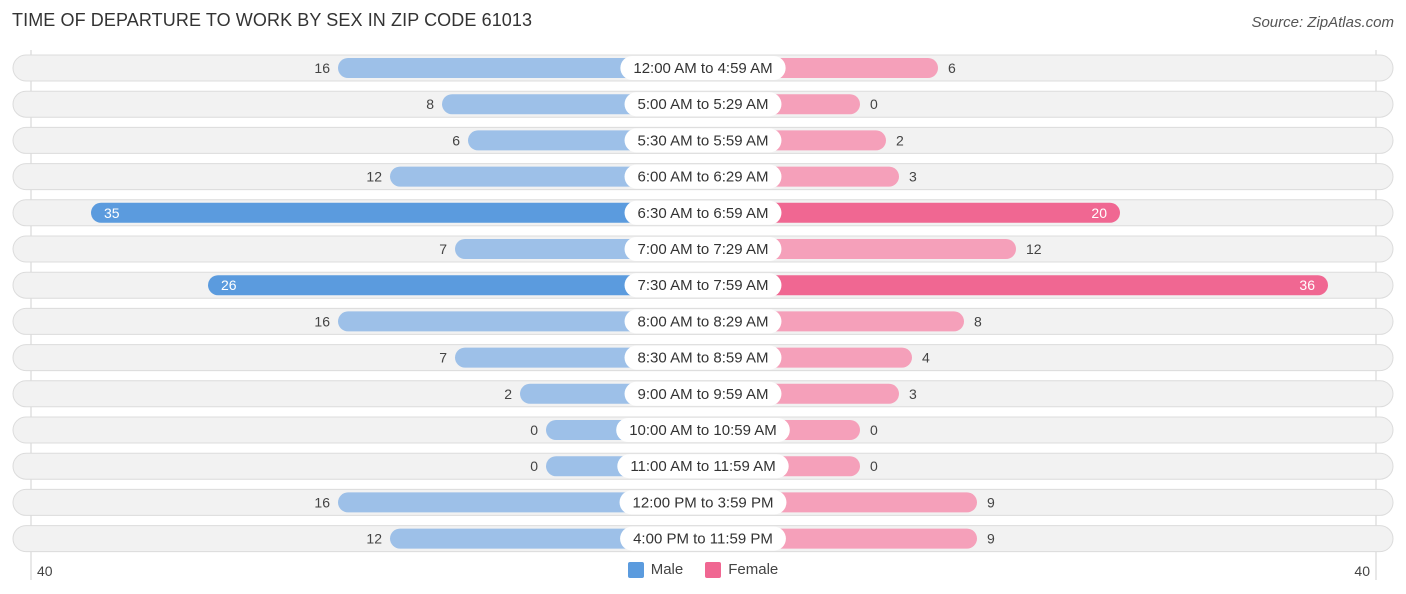 This screenshot has height=594, width=1406. I want to click on chart-row: 16 9 12:00 PM to 3:59 PM, so click(703, 502).